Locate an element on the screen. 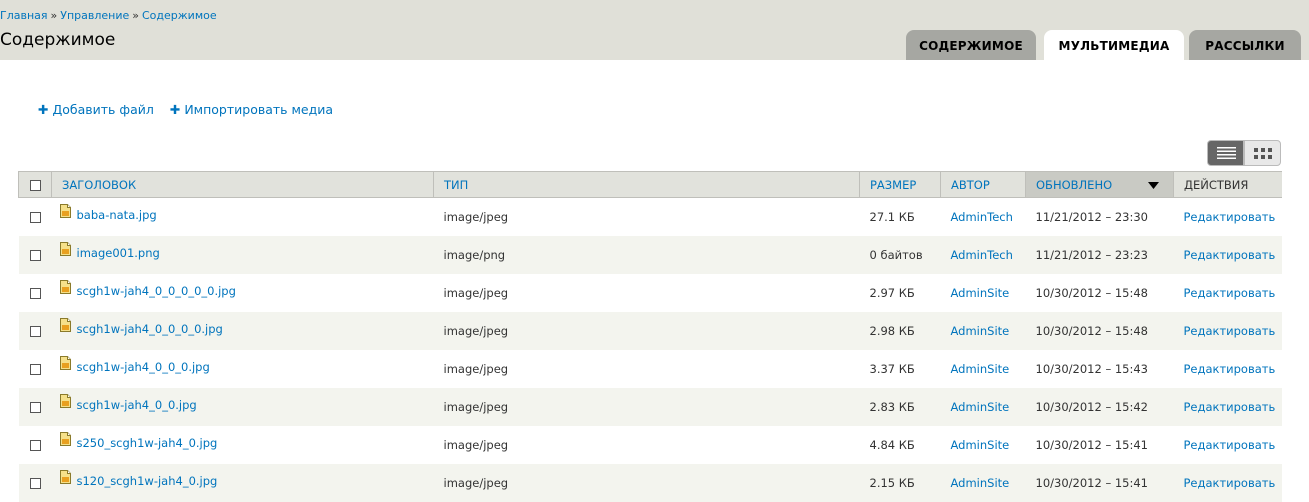 The image size is (1309, 502). column-header-updated: ОБНОВЛЕНО is located at coordinates (1099, 184).